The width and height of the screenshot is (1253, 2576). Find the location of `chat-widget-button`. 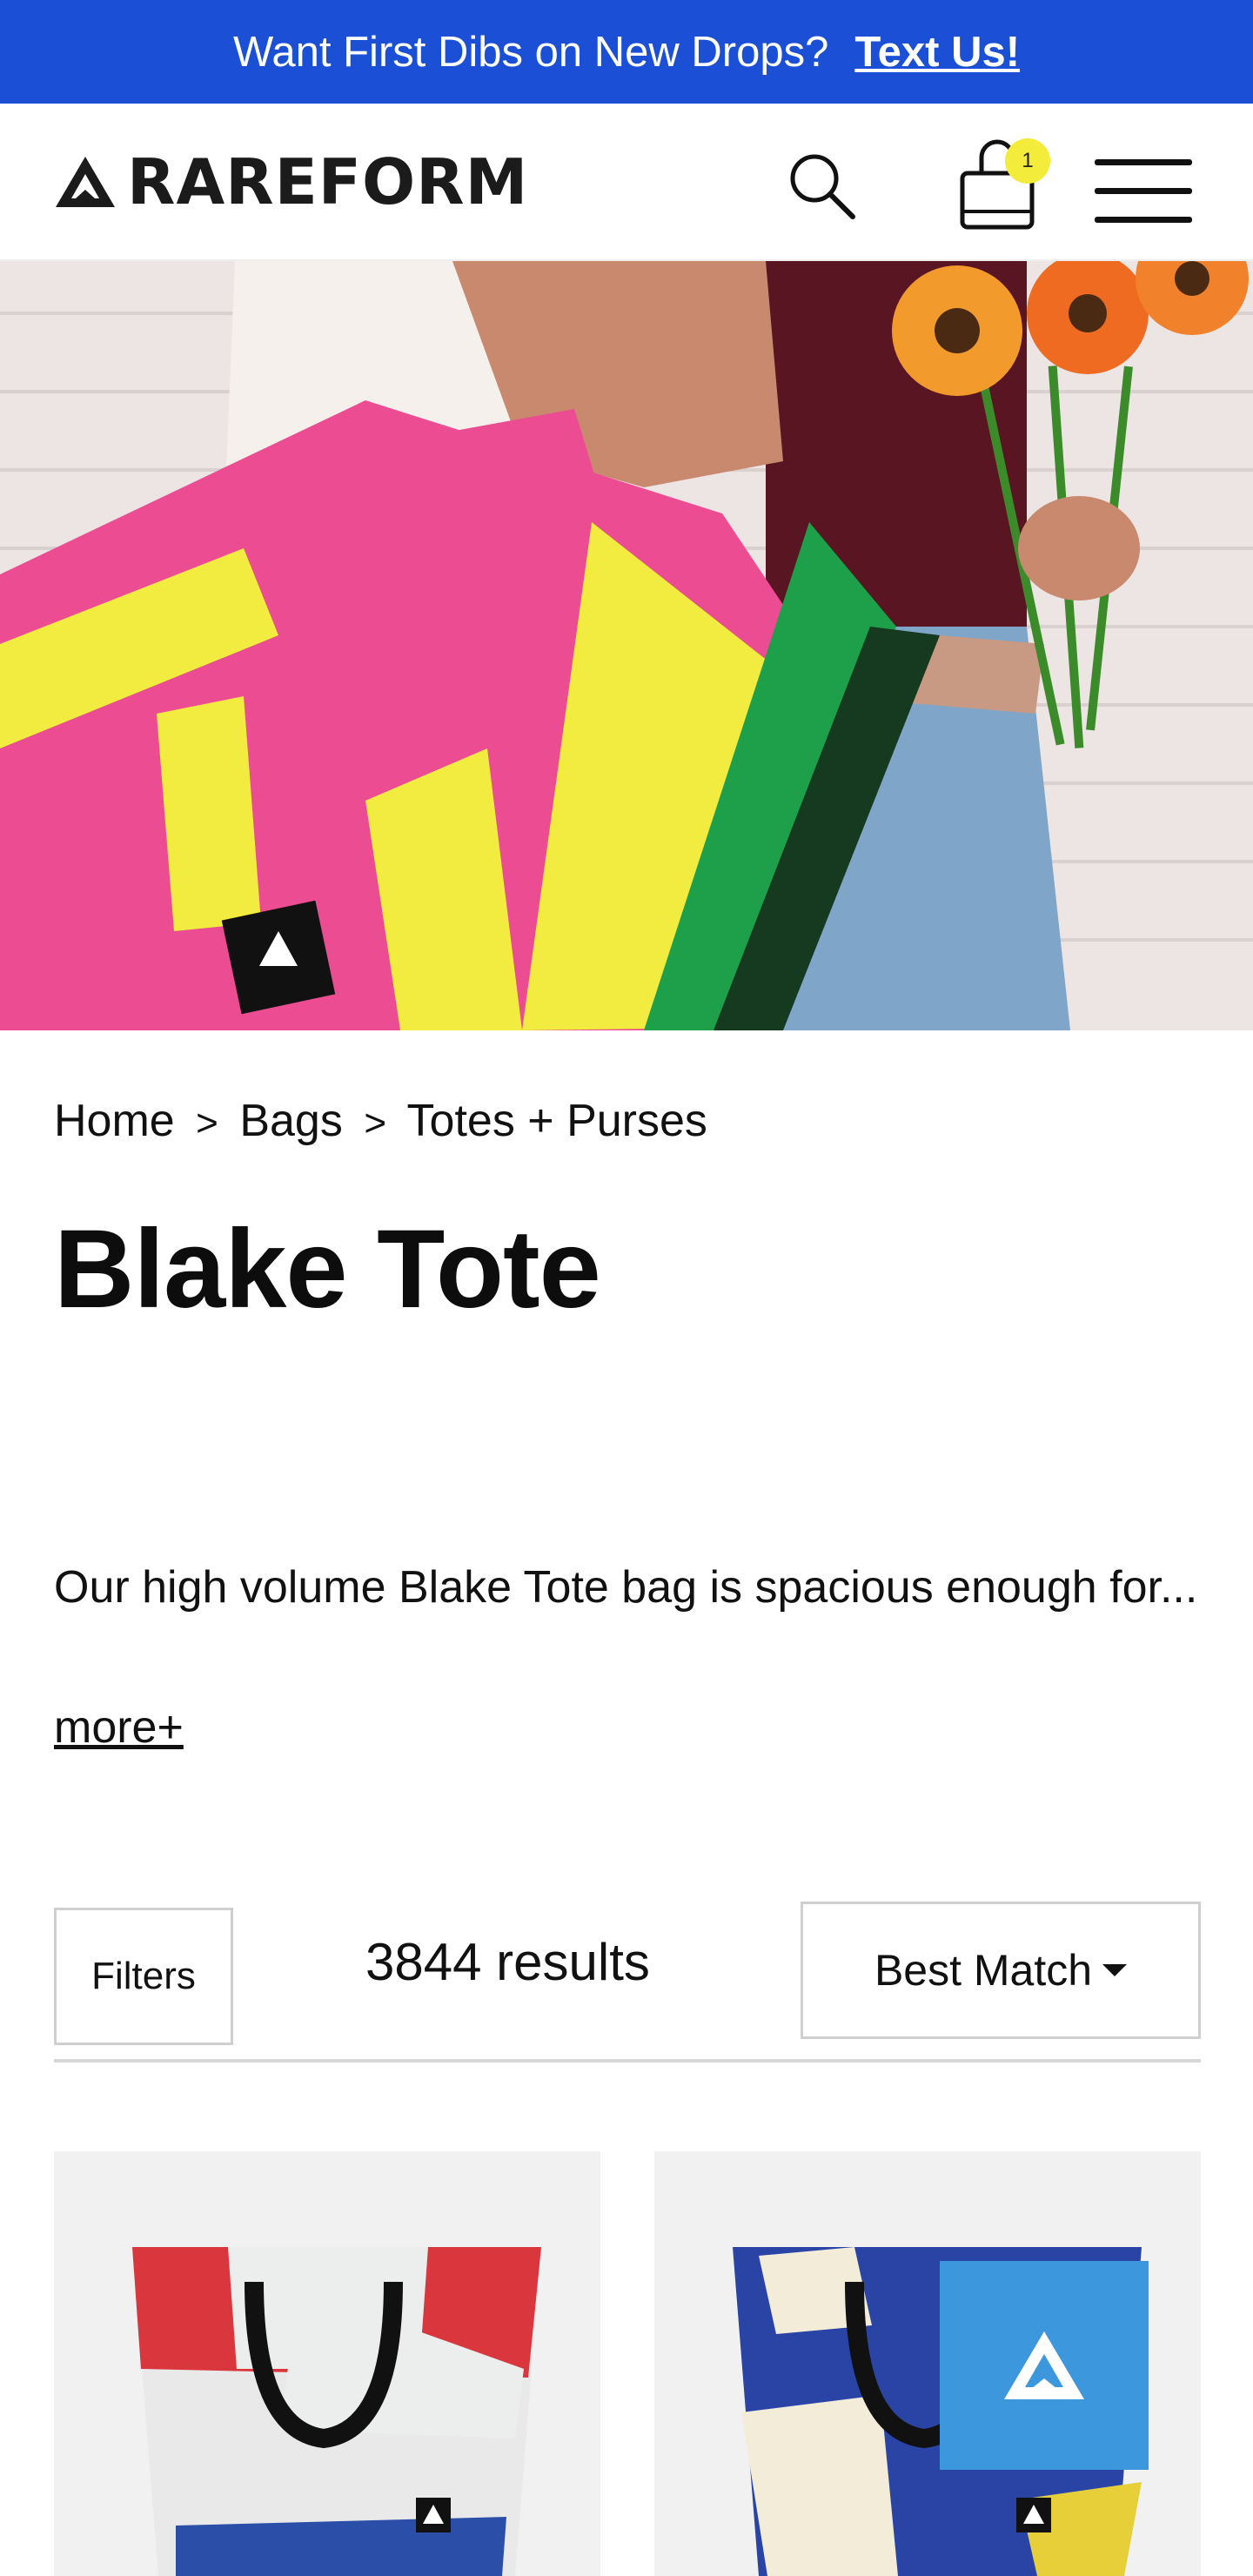

chat-widget-button is located at coordinates (1044, 2365).